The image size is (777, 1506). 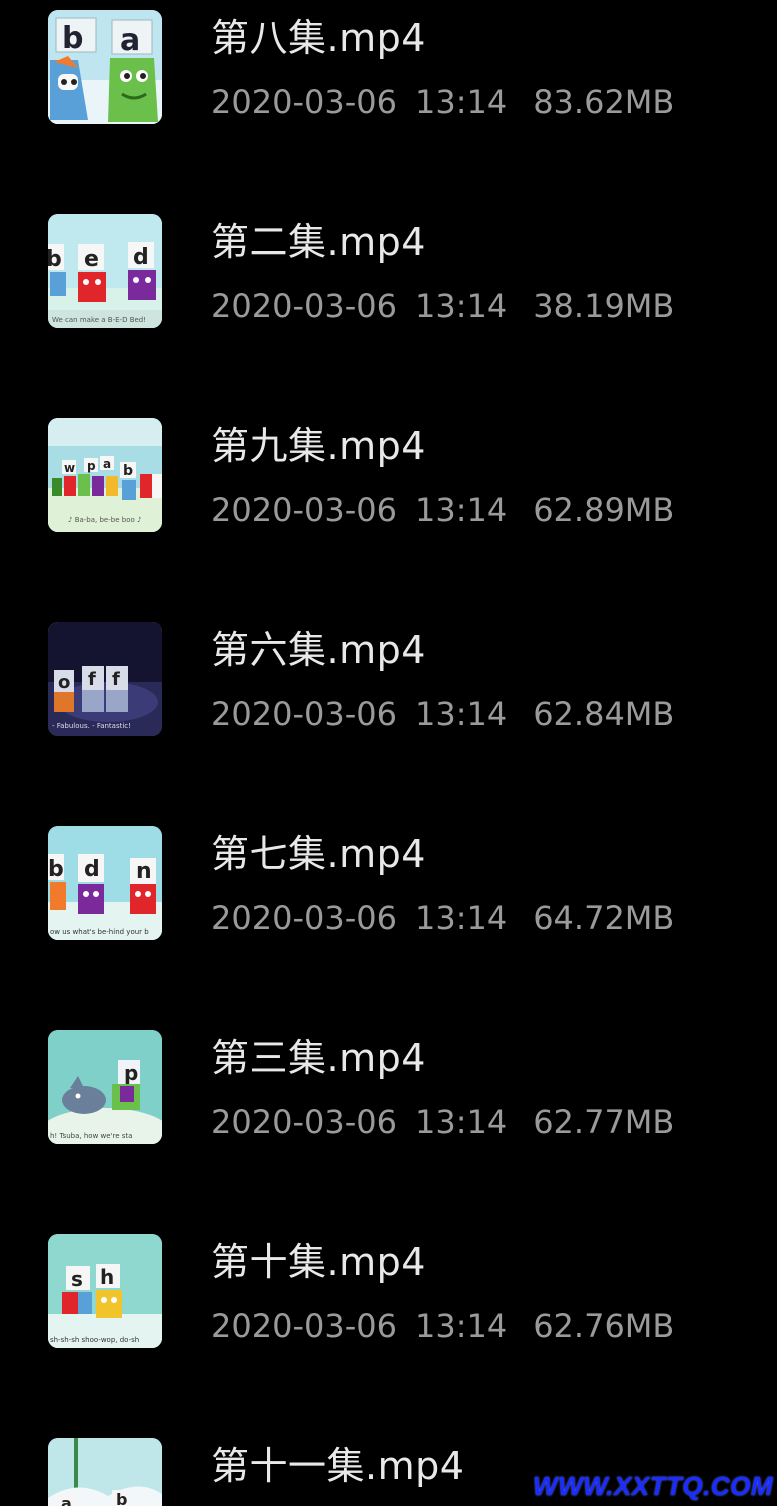 What do you see at coordinates (318, 650) in the screenshot?
I see `file-name: 第六集.mp4` at bounding box center [318, 650].